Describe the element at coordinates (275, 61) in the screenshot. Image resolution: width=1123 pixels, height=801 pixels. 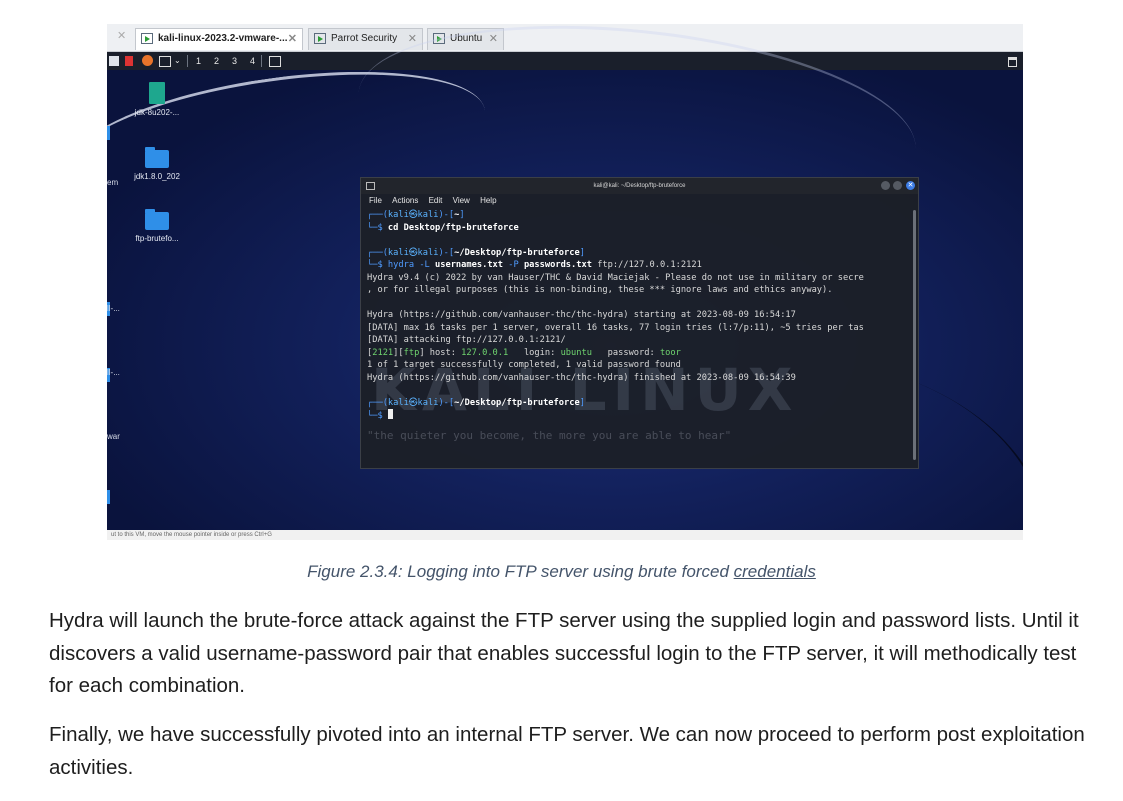
I see `window-icon` at that location.